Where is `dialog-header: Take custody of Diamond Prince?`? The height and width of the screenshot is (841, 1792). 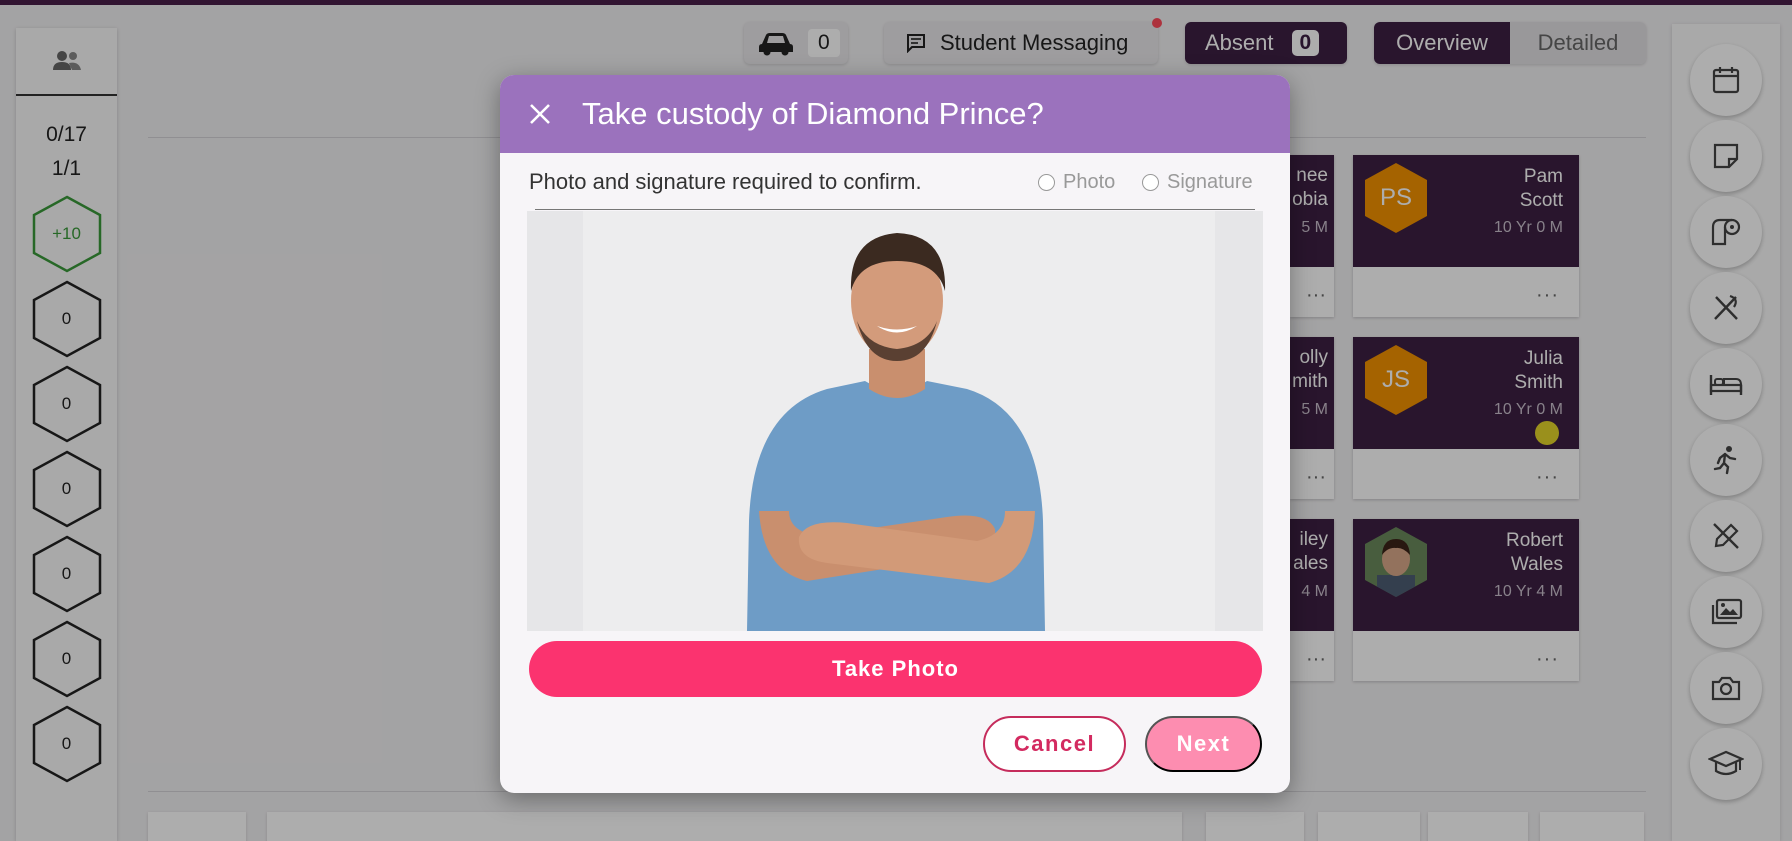
dialog-header: Take custody of Diamond Prince? is located at coordinates (895, 114).